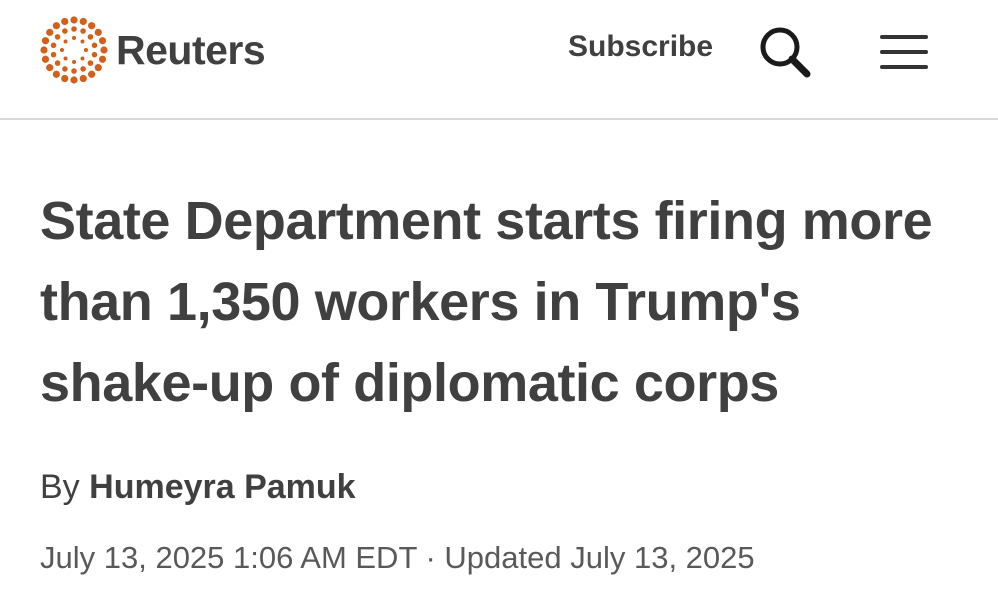  I want to click on author-link: Humeyra Pamuk, so click(222, 487).